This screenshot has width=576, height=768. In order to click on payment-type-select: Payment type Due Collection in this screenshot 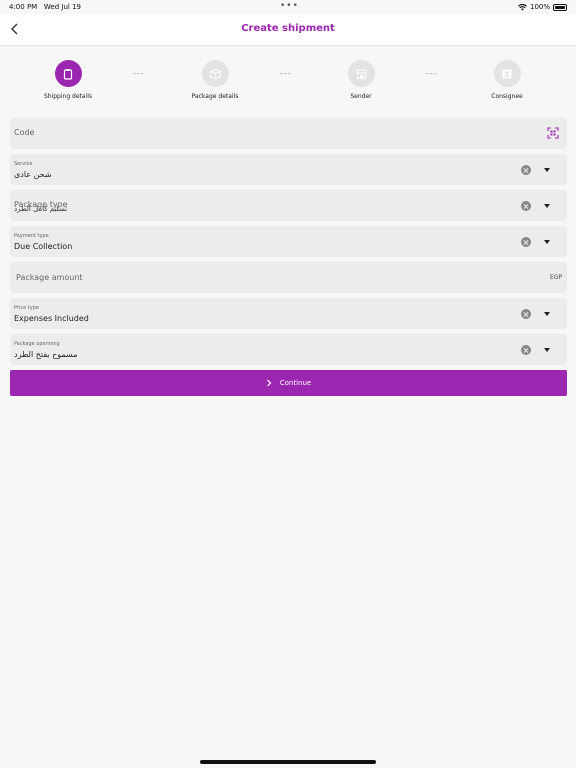, I will do `click(288, 241)`.